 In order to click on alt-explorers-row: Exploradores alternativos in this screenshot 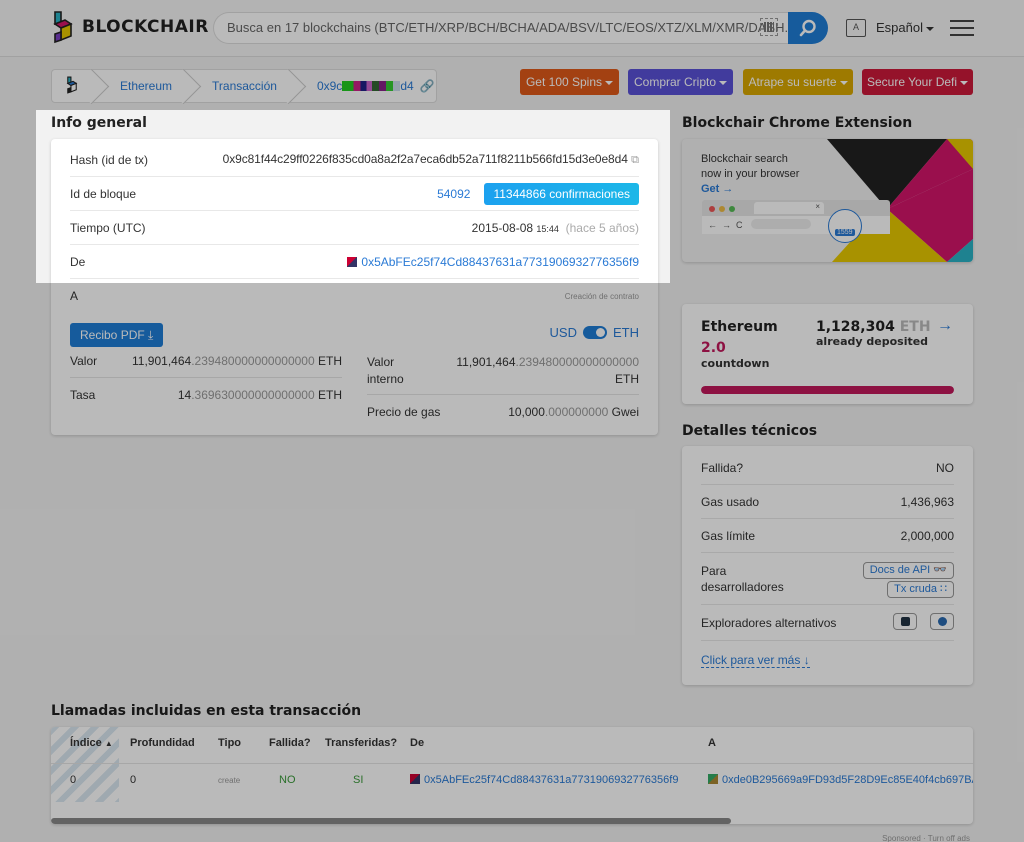, I will do `click(827, 623)`.